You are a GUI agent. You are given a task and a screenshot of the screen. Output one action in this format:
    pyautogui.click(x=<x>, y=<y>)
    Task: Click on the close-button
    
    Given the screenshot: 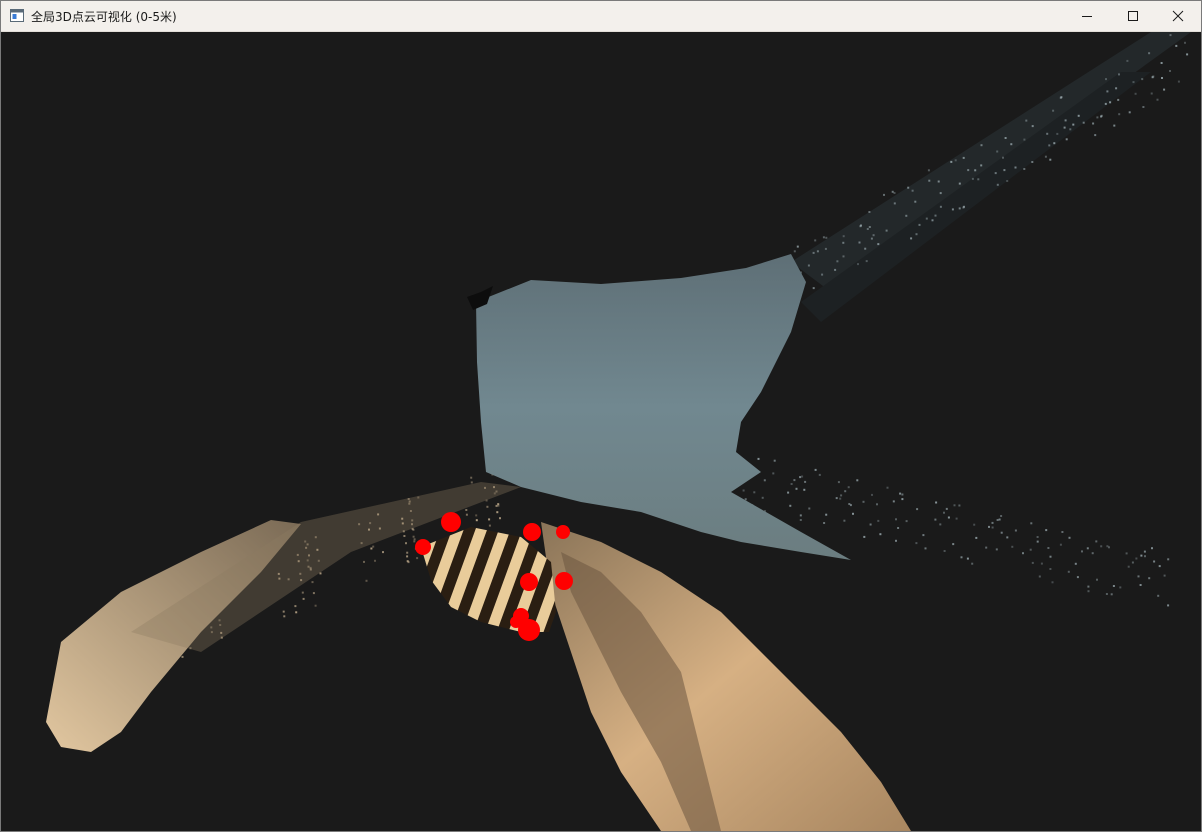 What is the action you would take?
    pyautogui.click(x=1178, y=16)
    